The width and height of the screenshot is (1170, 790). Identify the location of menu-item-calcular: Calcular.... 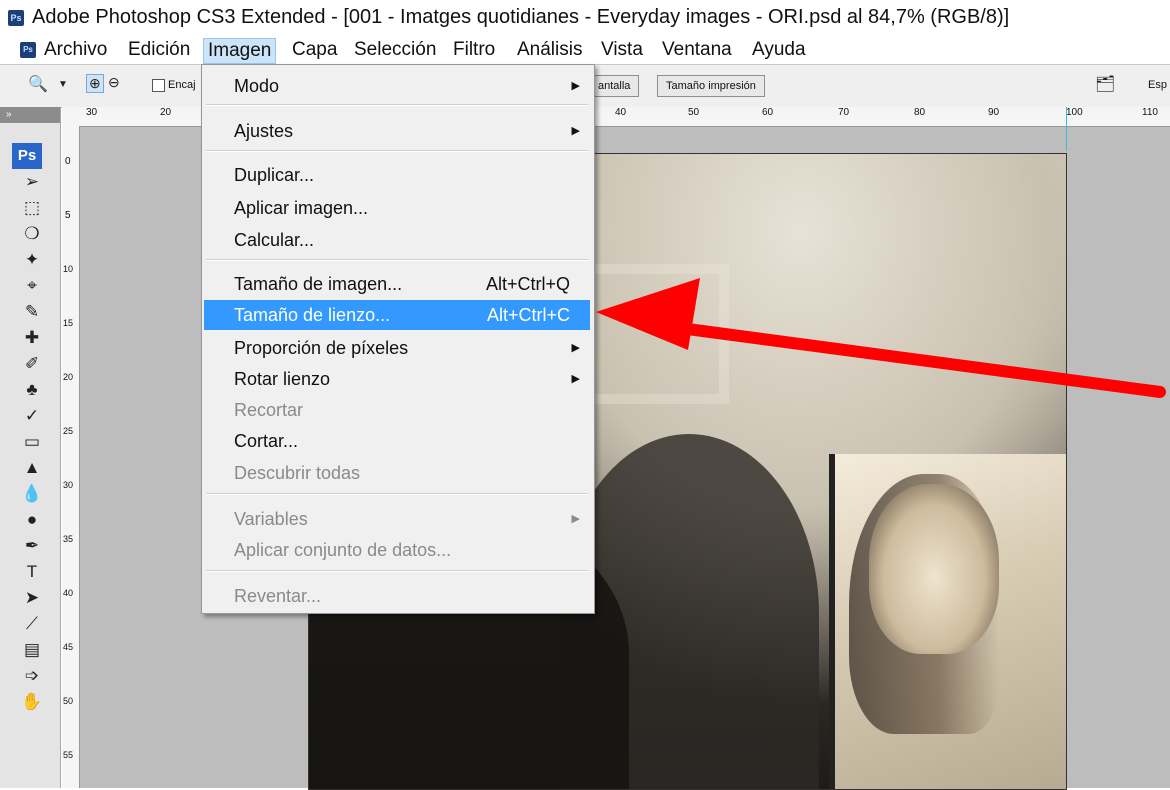
(397, 240).